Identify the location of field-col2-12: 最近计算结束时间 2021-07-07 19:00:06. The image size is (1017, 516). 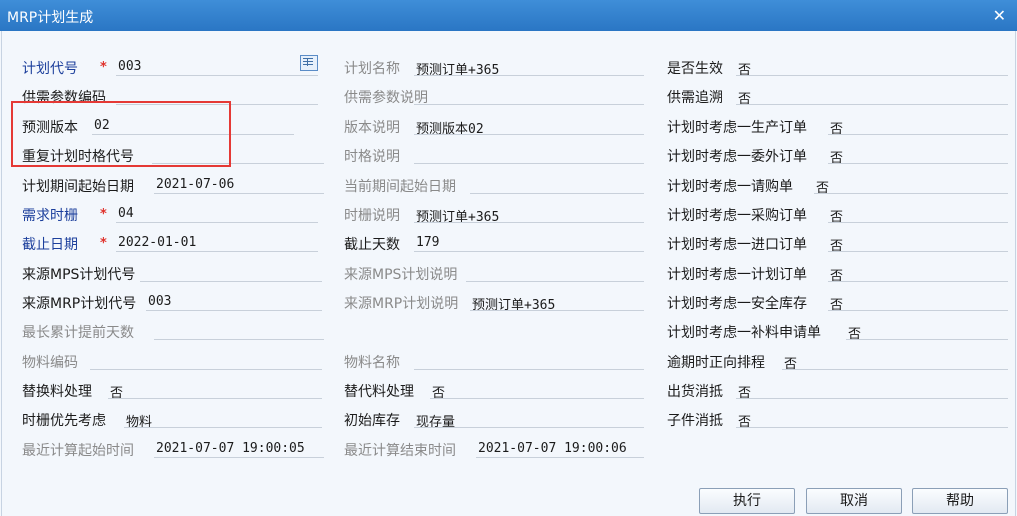
(508, 448).